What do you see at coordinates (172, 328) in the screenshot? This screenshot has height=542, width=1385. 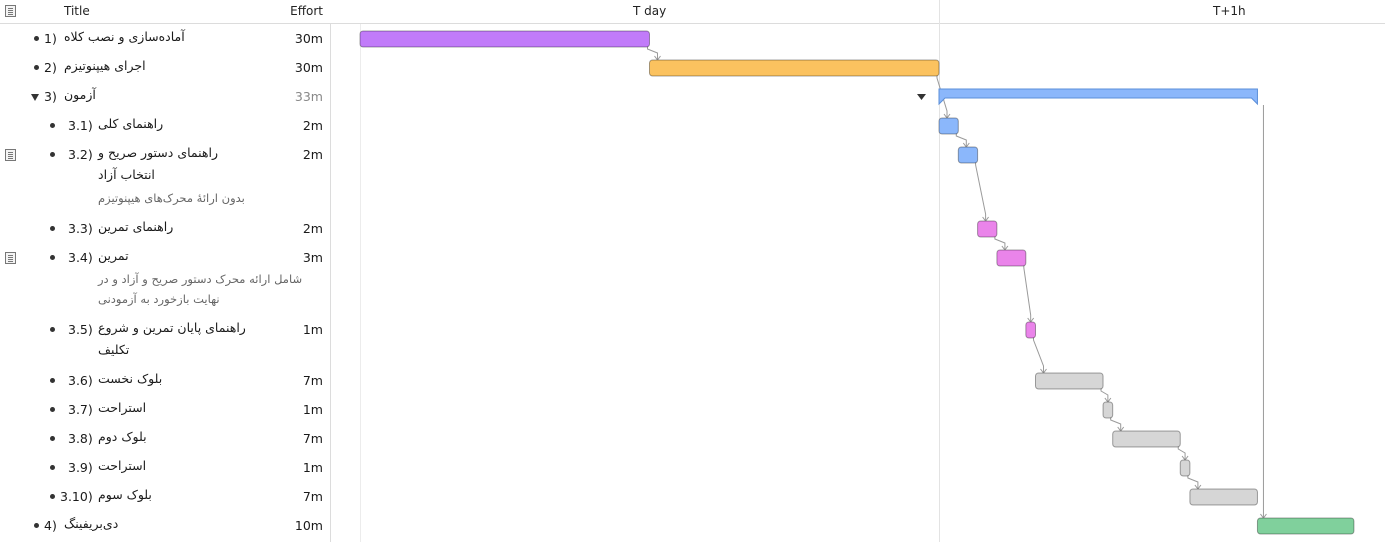 I see `task-title: راهنمای پایان تمرین و شروع` at bounding box center [172, 328].